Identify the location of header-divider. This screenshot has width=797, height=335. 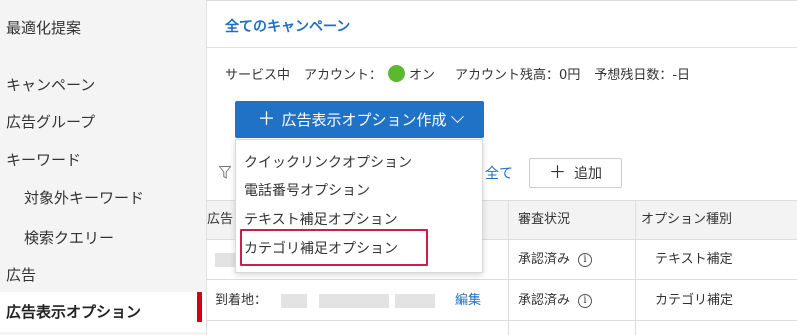
(502, 47).